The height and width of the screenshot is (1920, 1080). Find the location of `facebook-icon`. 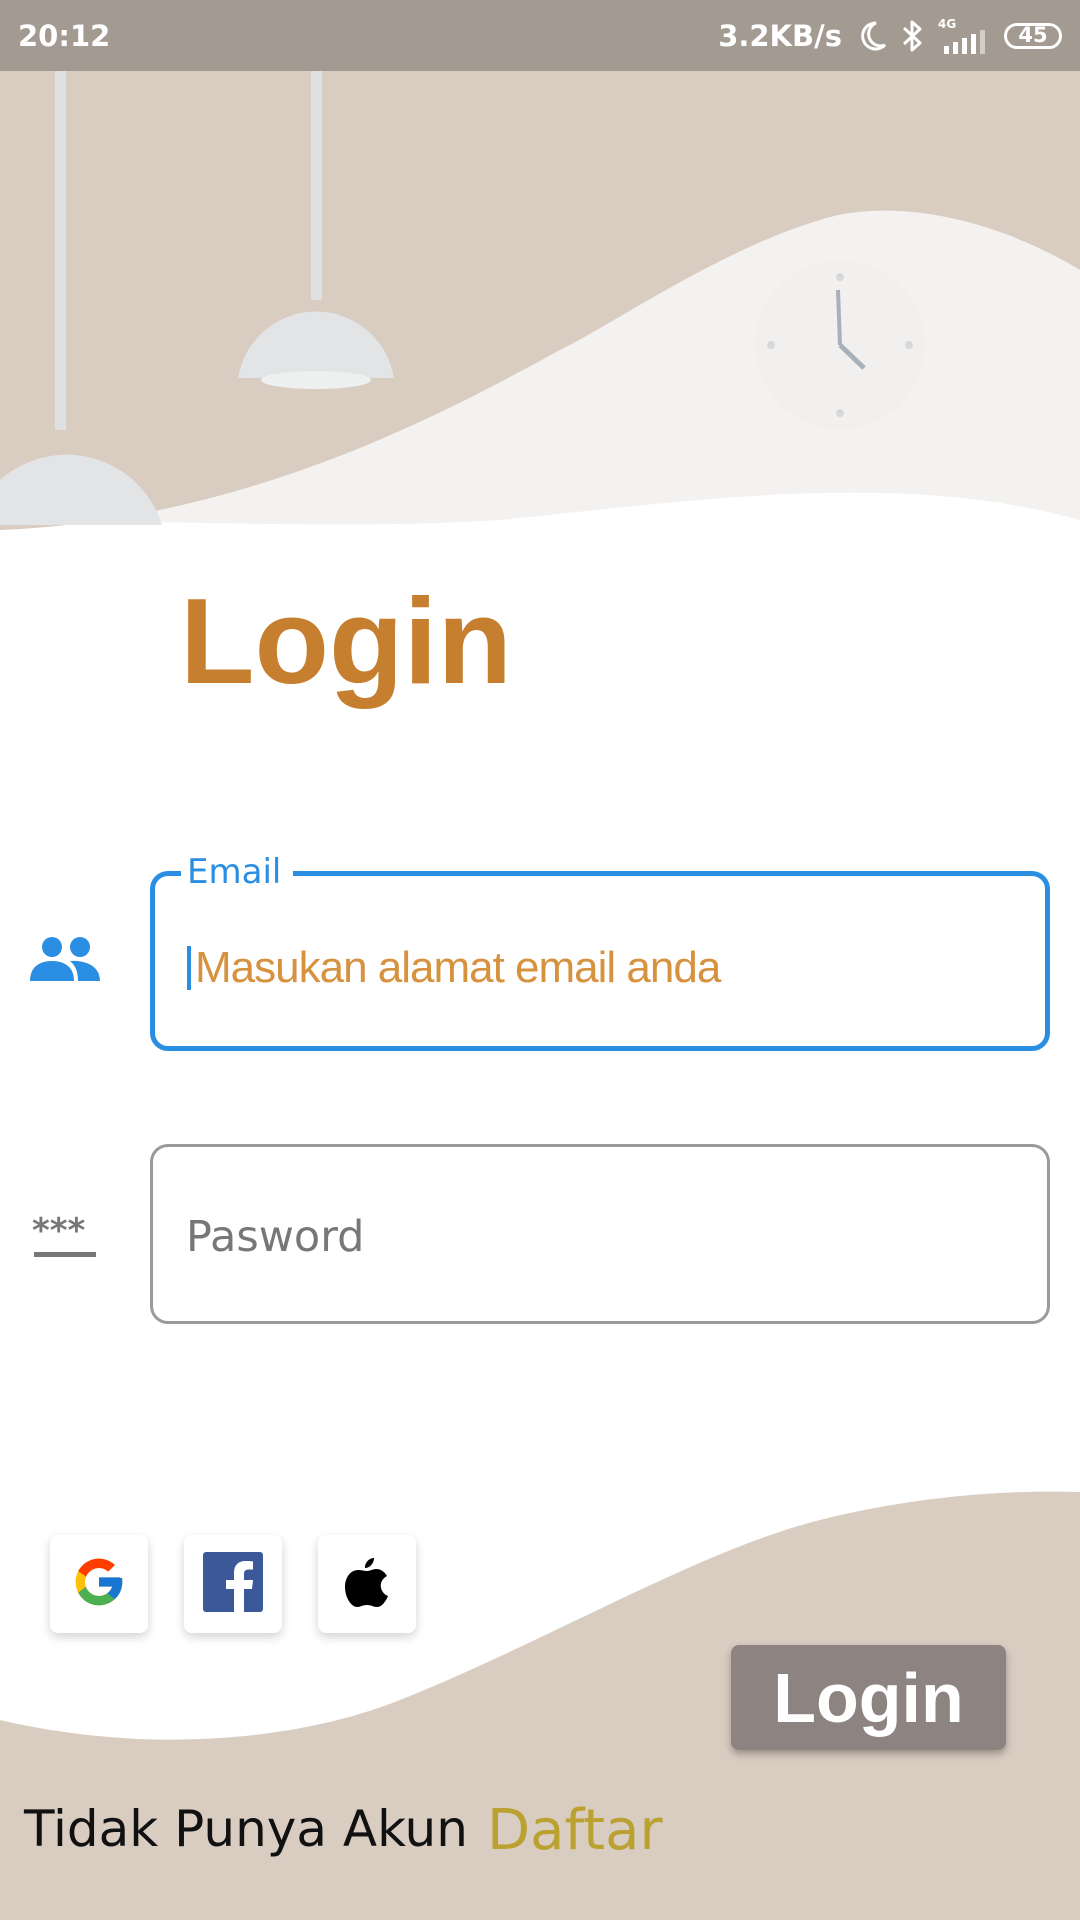

facebook-icon is located at coordinates (233, 1584).